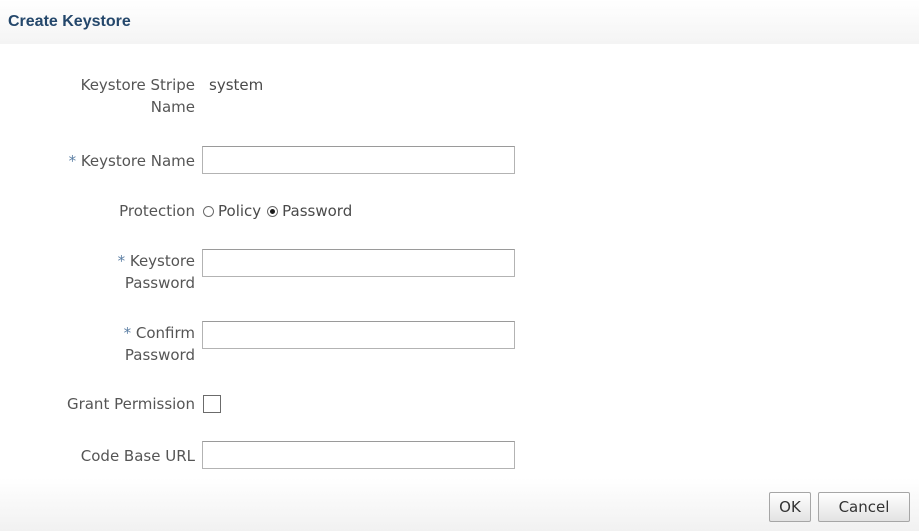 This screenshot has width=919, height=531. Describe the element at coordinates (236, 85) in the screenshot. I see `keystore-stripe-name-value: system` at that location.